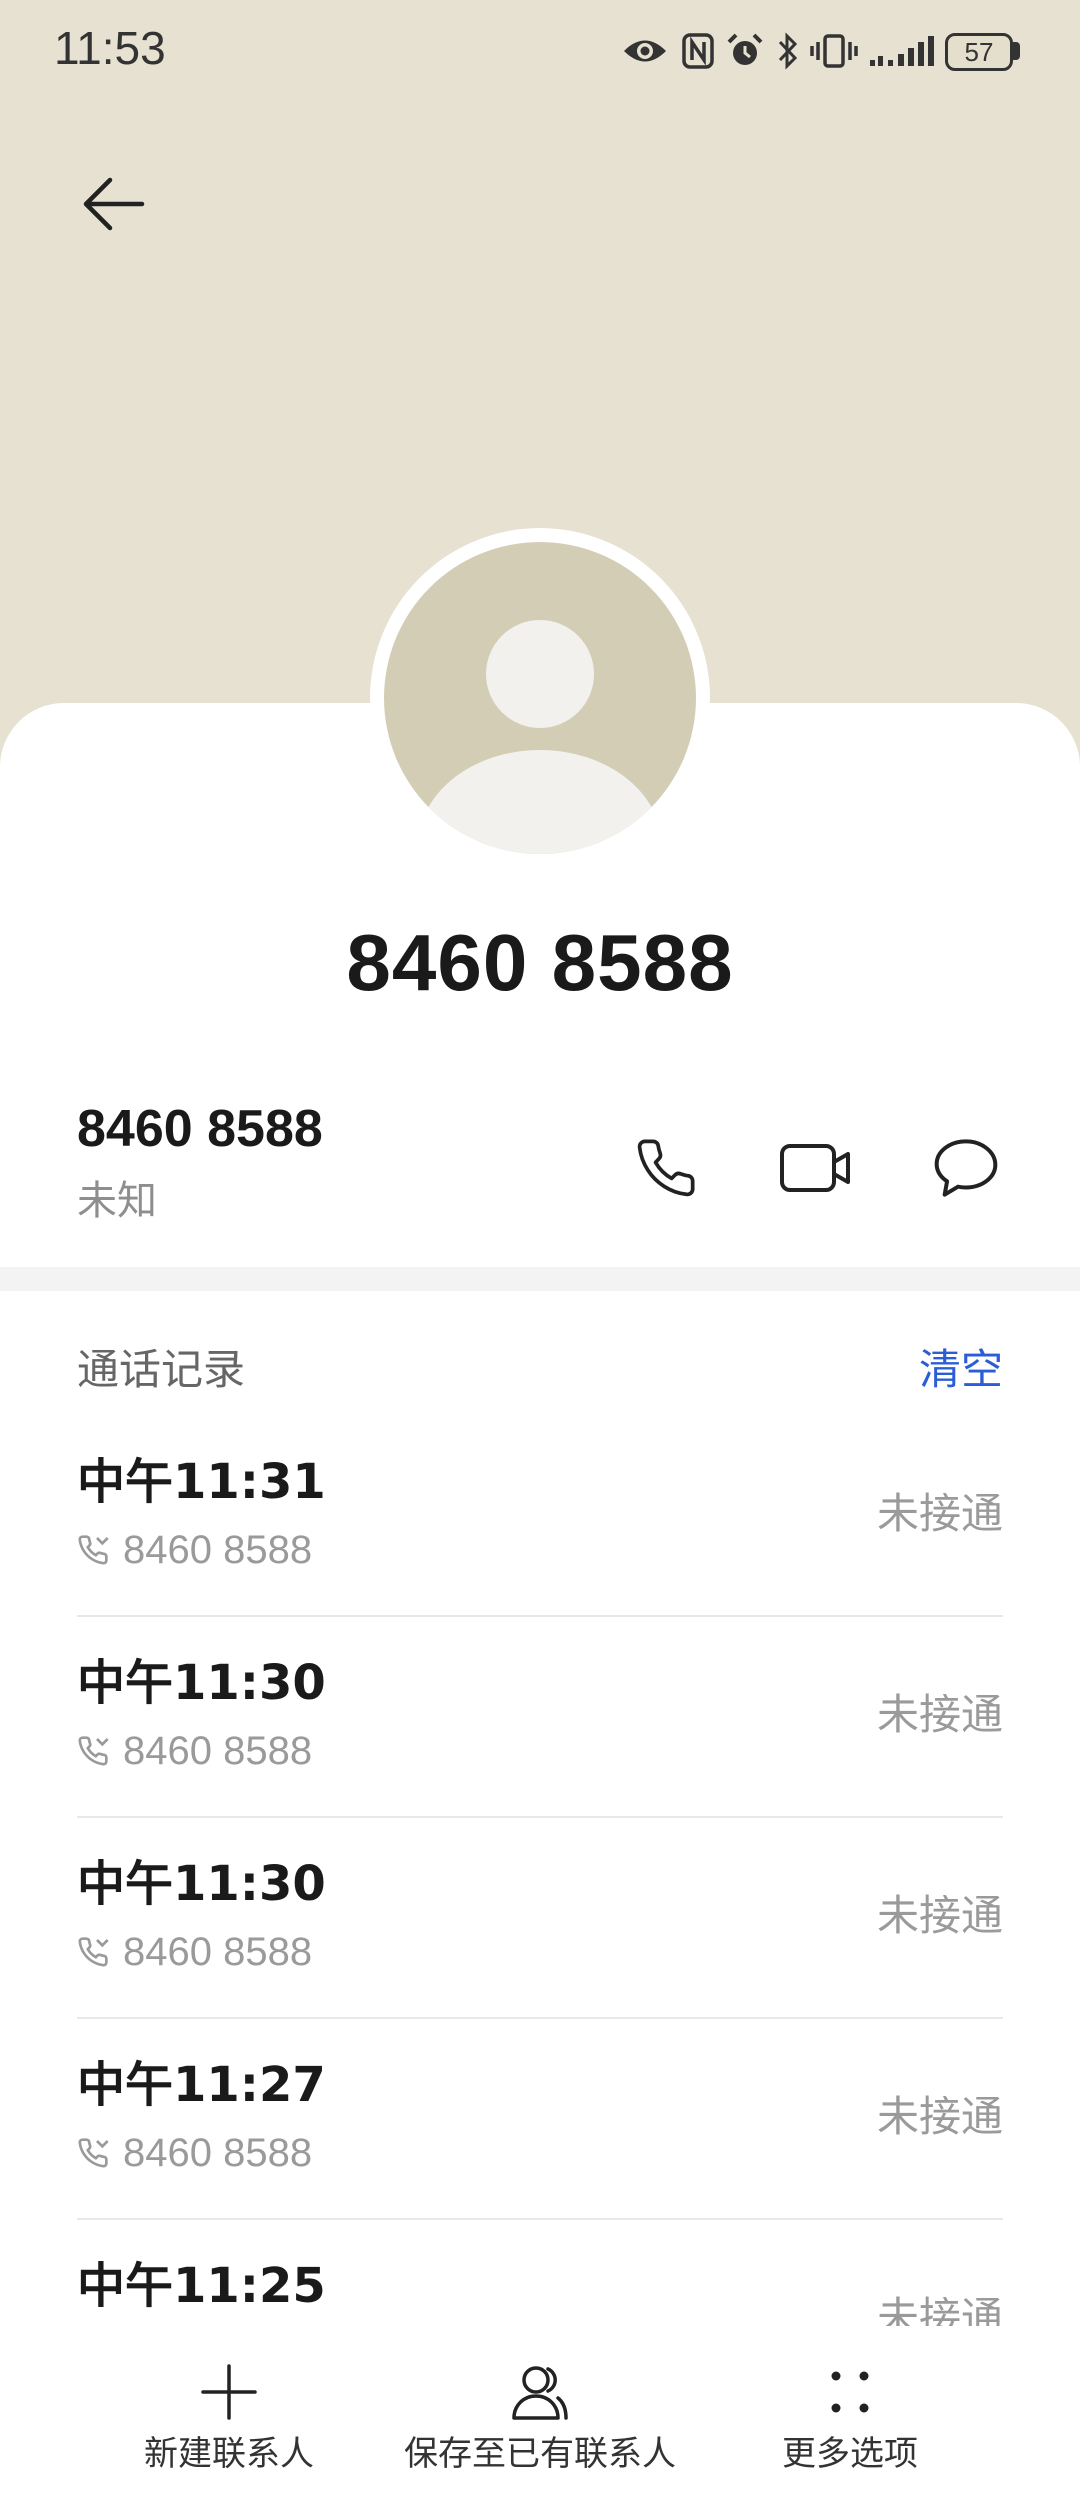  I want to click on battery-level: 57, so click(979, 52).